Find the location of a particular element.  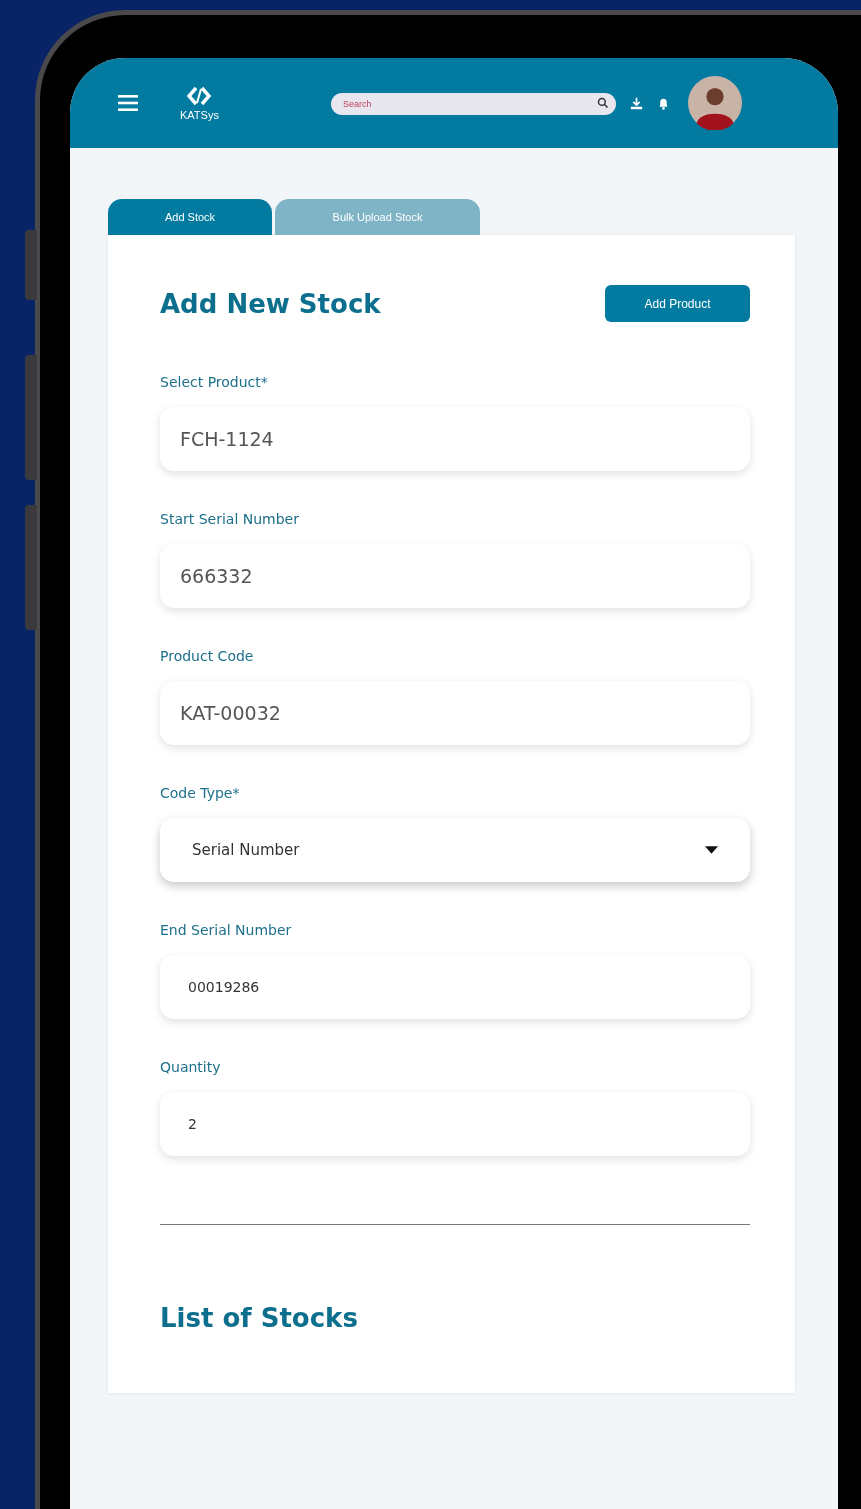

input-field: KAT-00032 is located at coordinates (455, 713).